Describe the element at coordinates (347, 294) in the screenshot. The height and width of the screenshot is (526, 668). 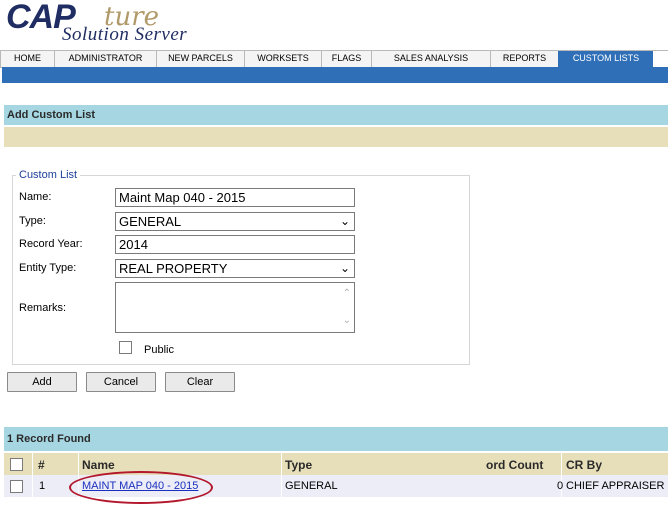
I see `scroll-up-icon: ⌃` at that location.